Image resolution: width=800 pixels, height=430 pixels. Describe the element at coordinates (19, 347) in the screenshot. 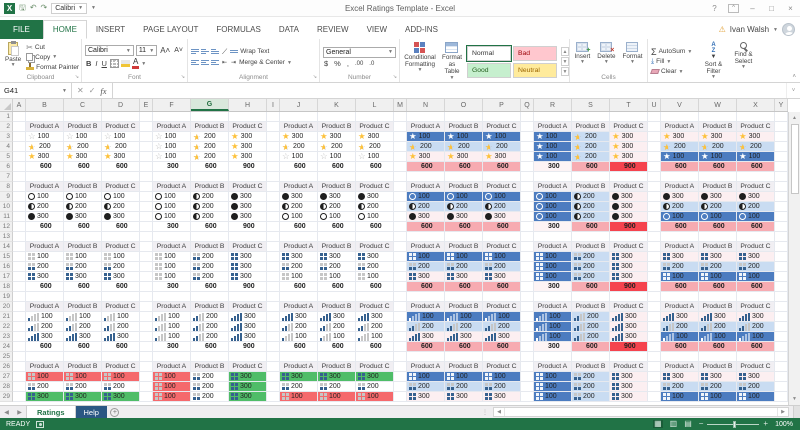

I see `cell-A24` at that location.